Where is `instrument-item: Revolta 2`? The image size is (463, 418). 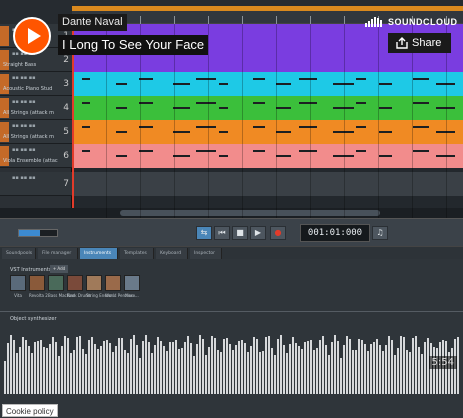
instrument-item: Revolta 2 is located at coordinates (38, 286).